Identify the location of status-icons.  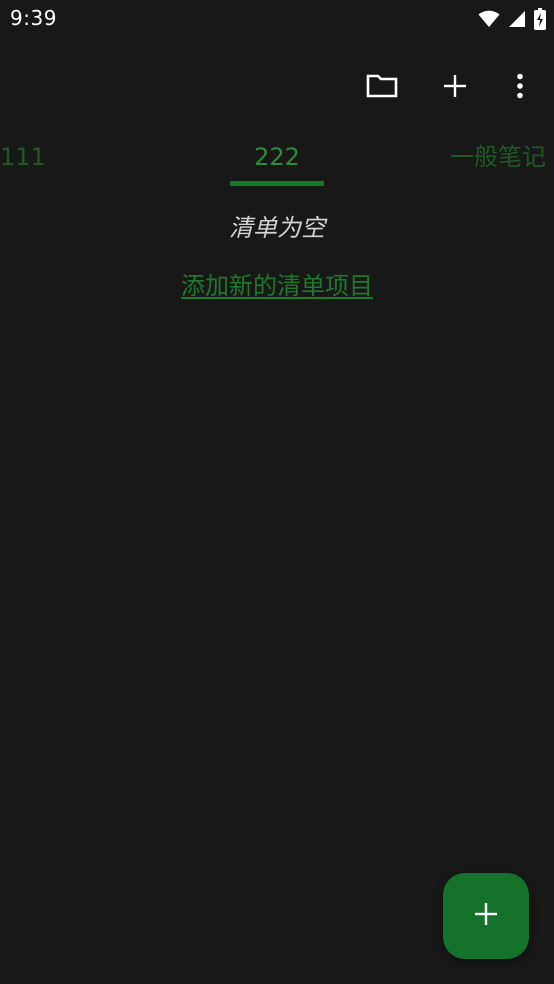
(512, 19).